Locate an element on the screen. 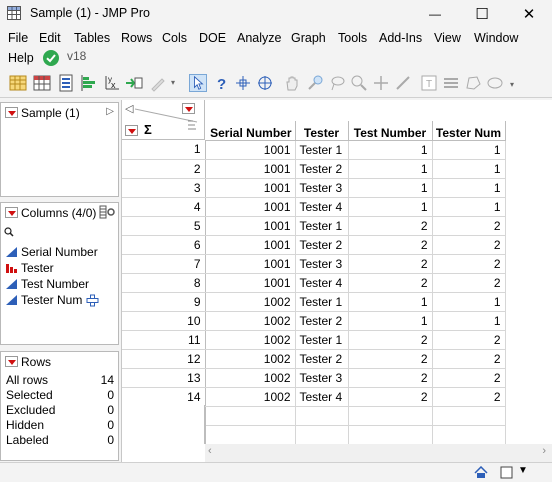 The width and height of the screenshot is (552, 482). column-search-input is located at coordinates (65, 233).